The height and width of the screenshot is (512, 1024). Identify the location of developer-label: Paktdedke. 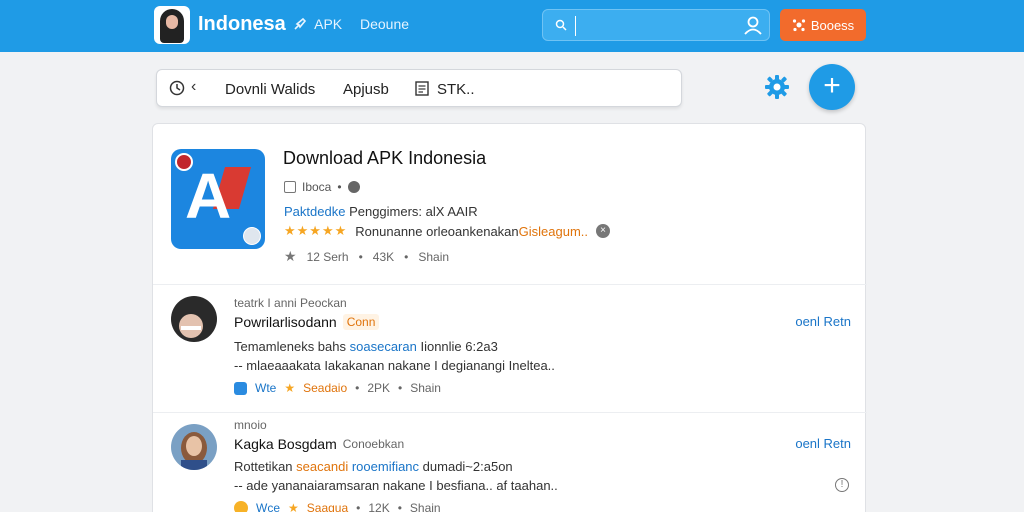
(315, 211).